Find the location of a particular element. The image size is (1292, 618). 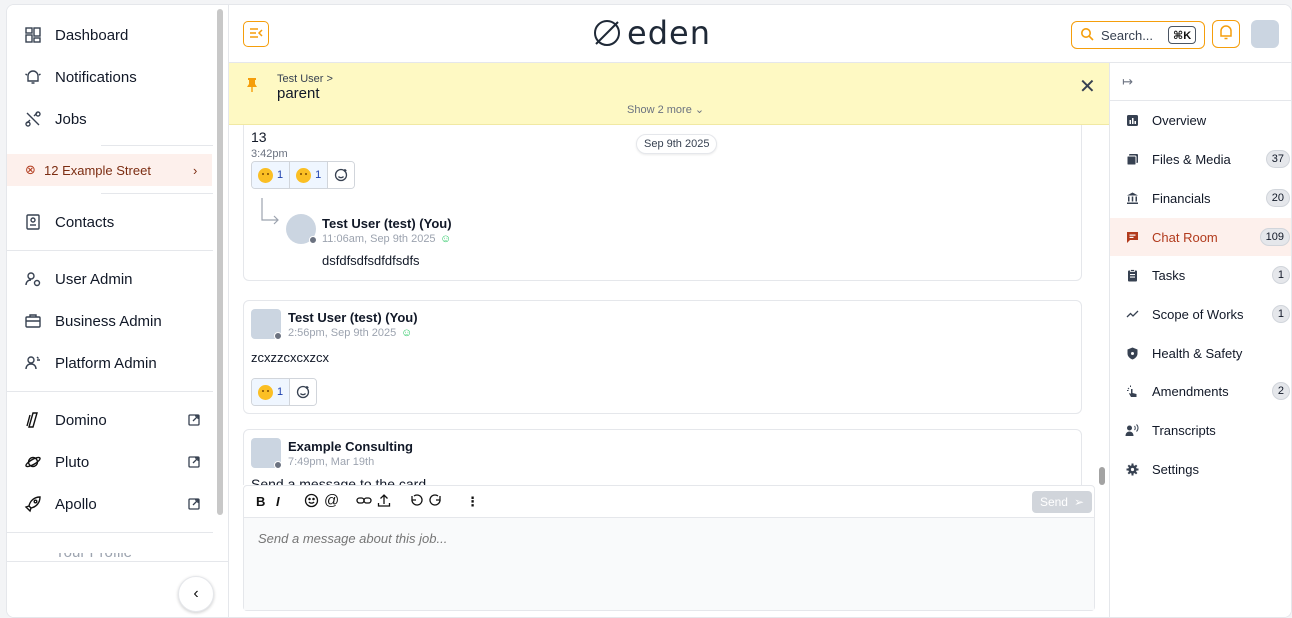

panel-item-label: Health & Safety is located at coordinates (1197, 353).